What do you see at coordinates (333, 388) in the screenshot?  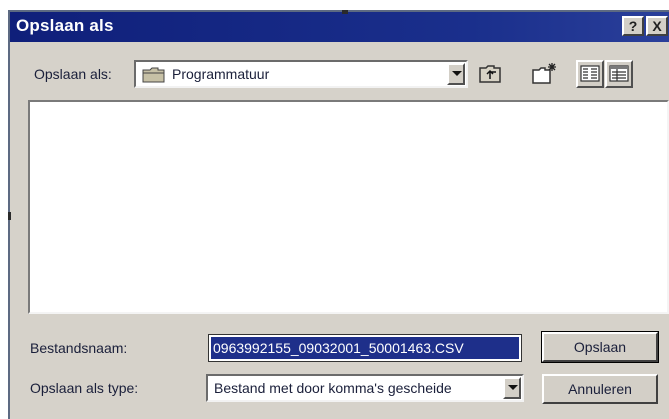 I see `filetype-value: Bestand met door komma's gescheide` at bounding box center [333, 388].